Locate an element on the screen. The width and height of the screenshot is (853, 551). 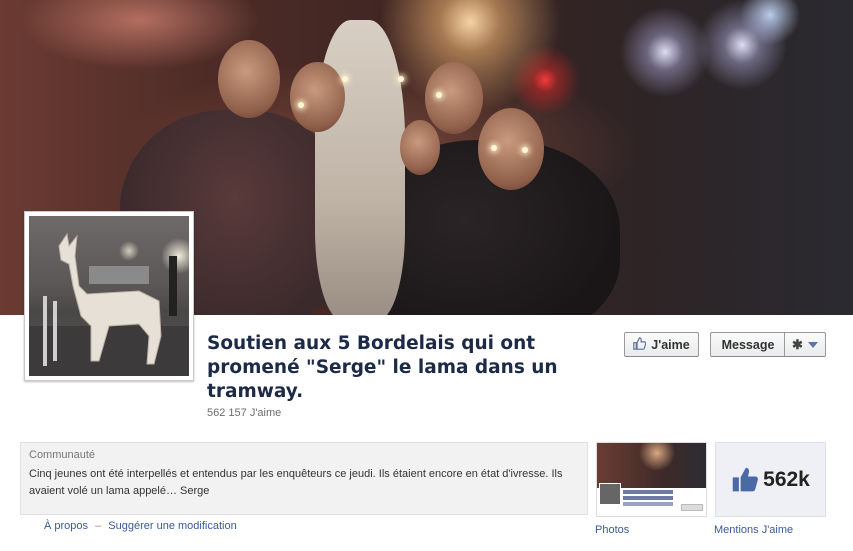
gear-icon: ✱ is located at coordinates (797, 344).